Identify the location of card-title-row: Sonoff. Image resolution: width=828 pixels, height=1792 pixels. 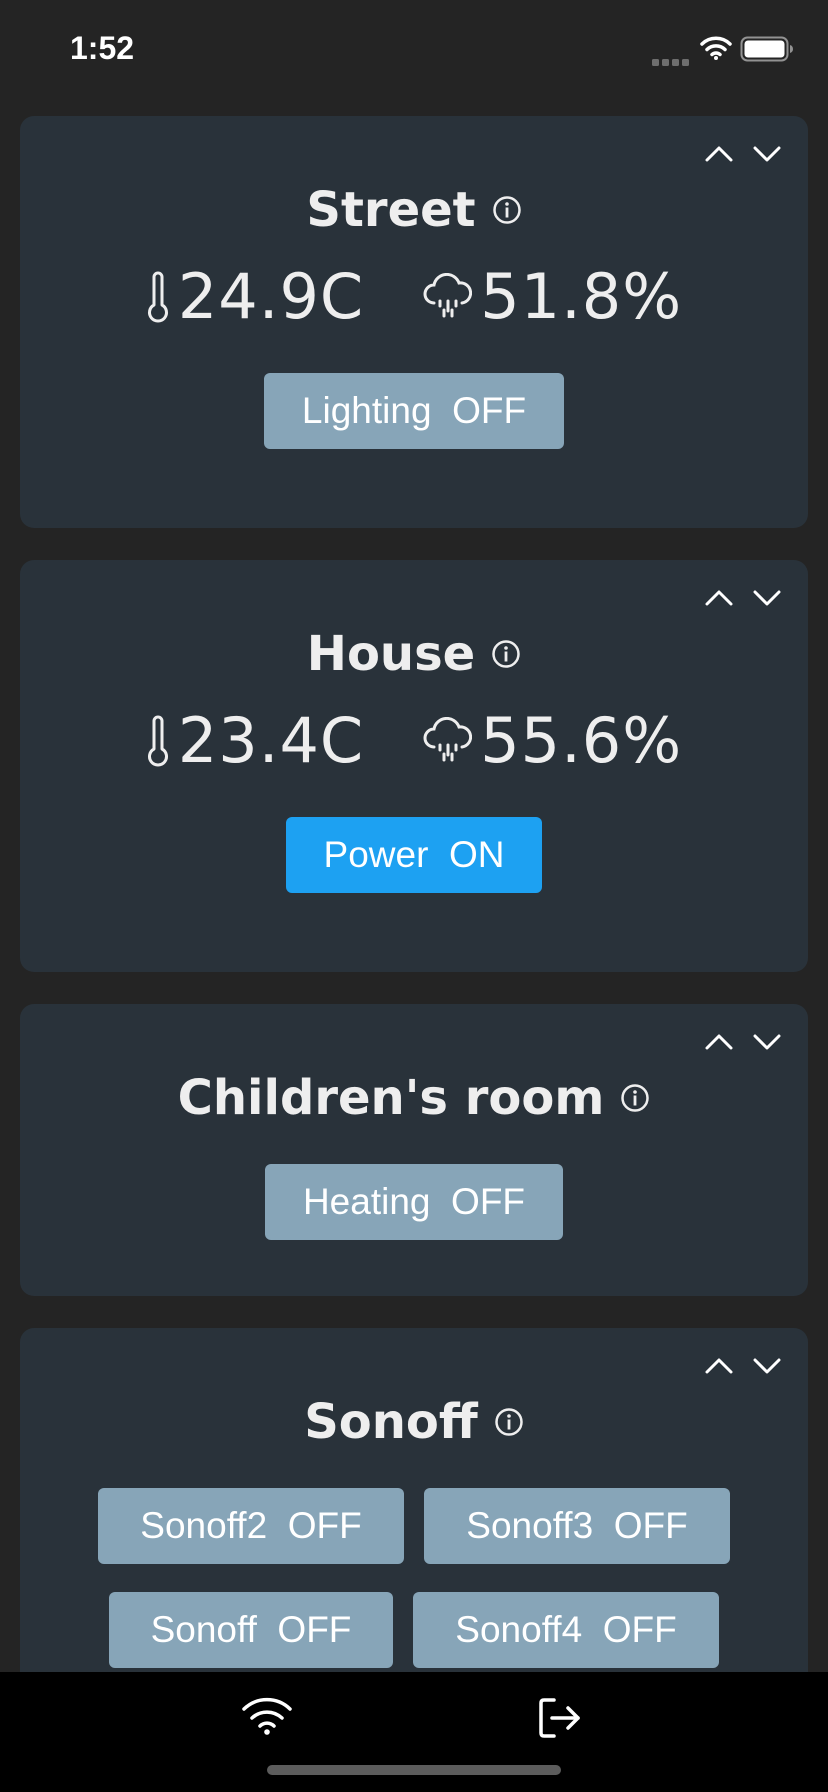
(414, 1422).